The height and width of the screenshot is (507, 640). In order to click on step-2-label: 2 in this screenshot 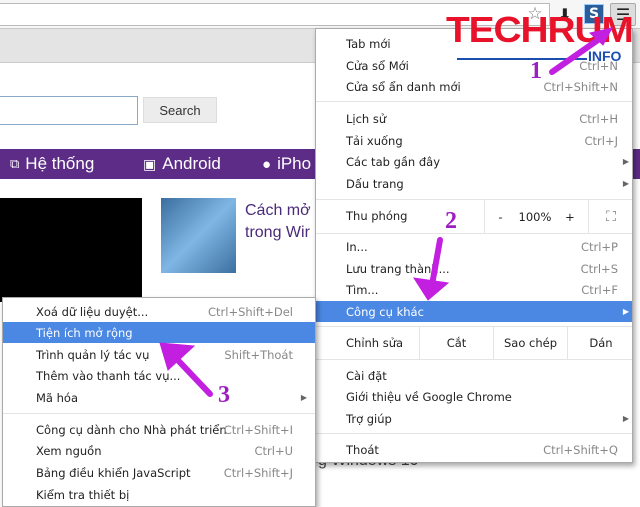, I will do `click(451, 221)`.